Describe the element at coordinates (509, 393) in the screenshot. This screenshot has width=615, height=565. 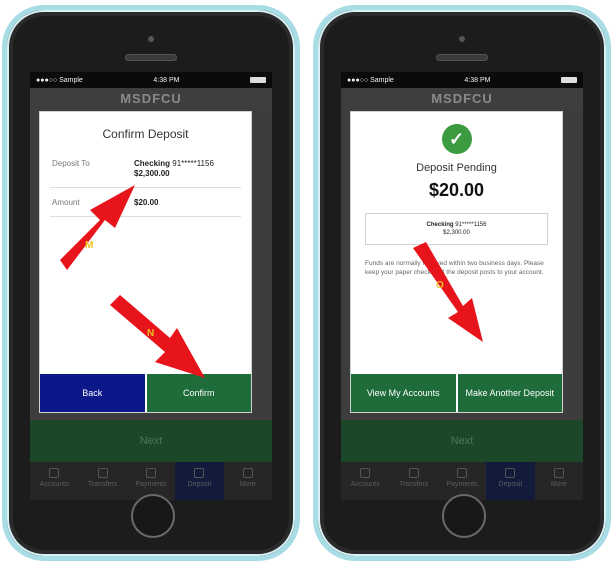
I see `make-another-deposit-button: Make Another Deposit` at that location.